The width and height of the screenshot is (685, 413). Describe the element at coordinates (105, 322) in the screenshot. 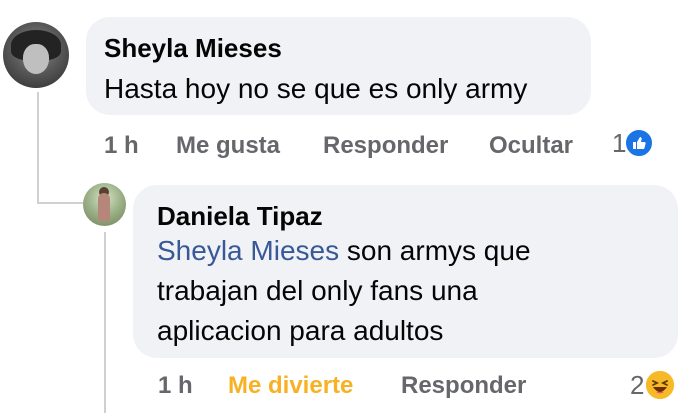

I see `reply-thread-line` at that location.